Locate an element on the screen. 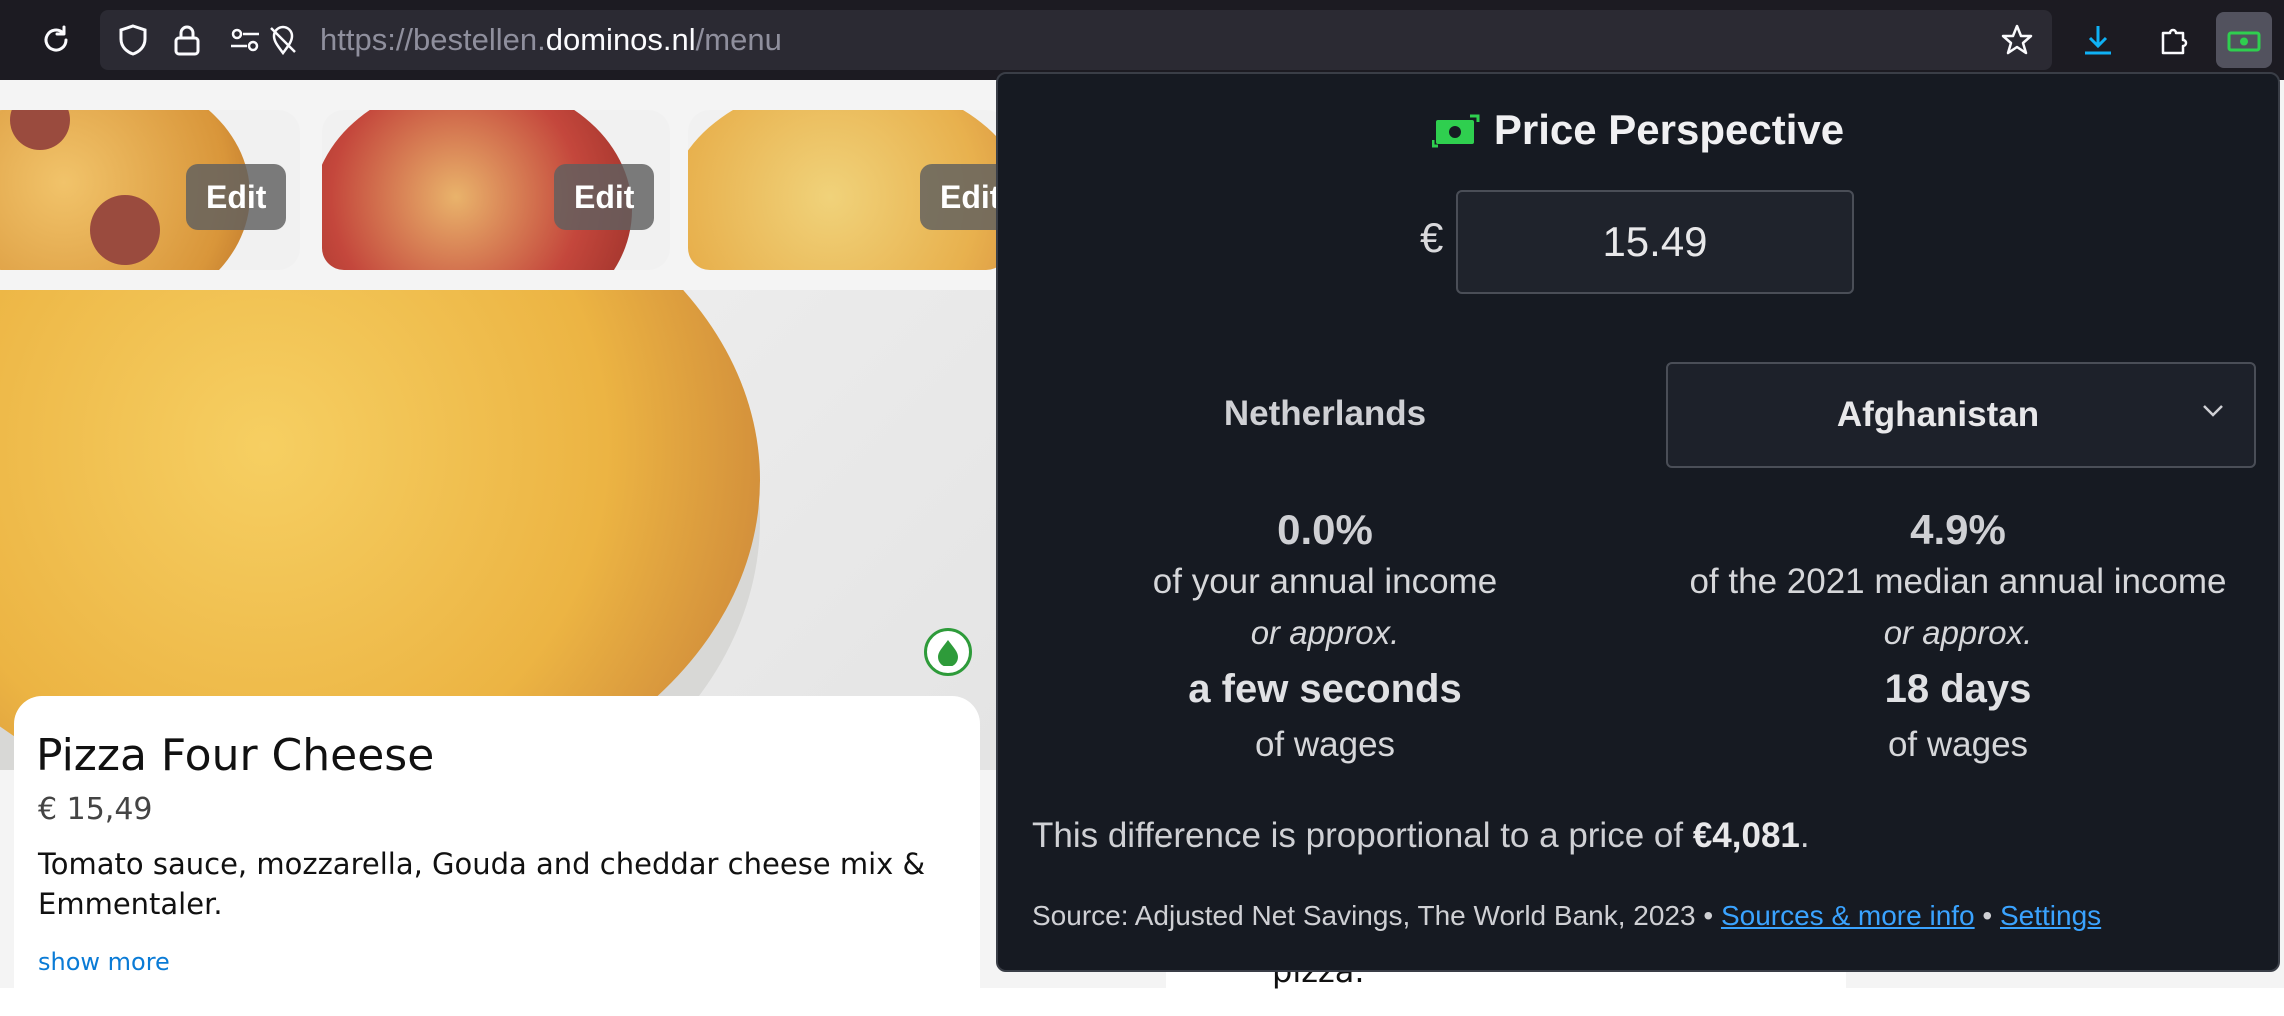  popup-title: Price Perspective is located at coordinates (1669, 129).